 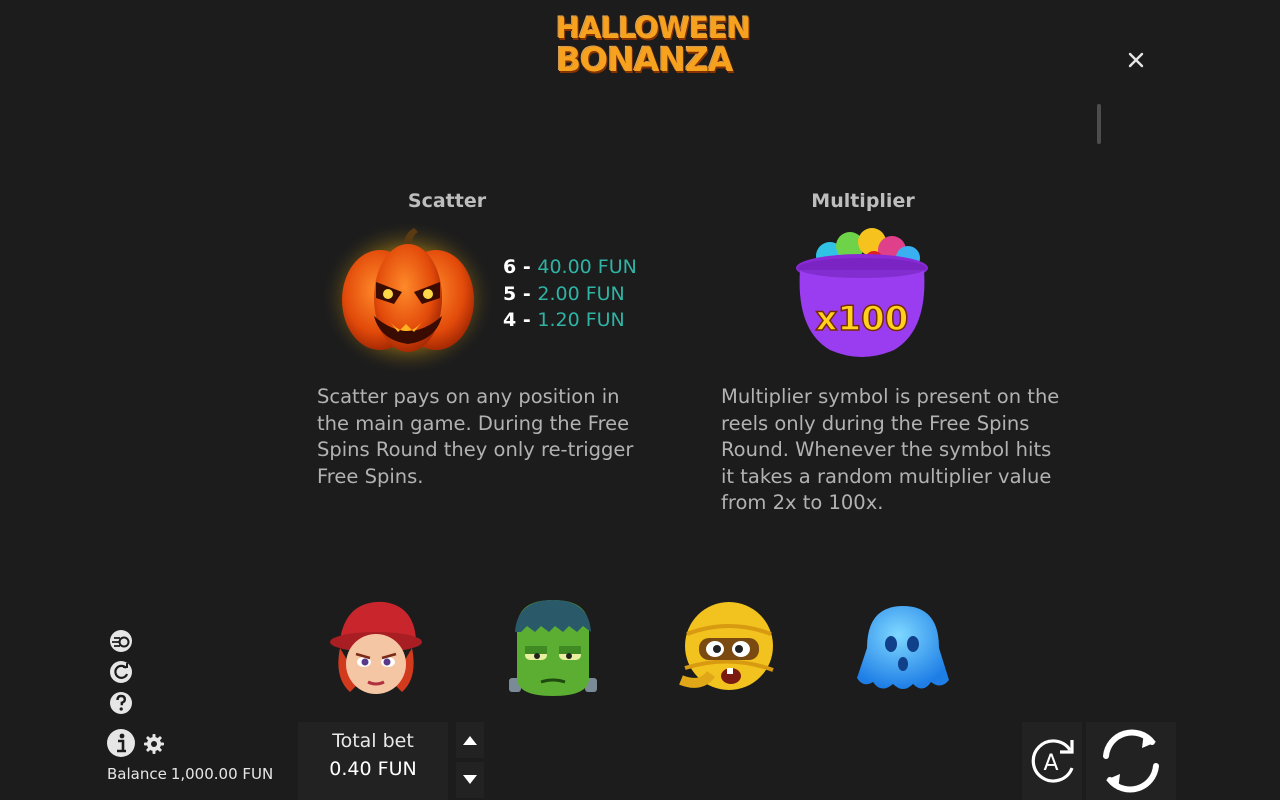 What do you see at coordinates (373, 741) in the screenshot?
I see `total-bet-label: Total bet` at bounding box center [373, 741].